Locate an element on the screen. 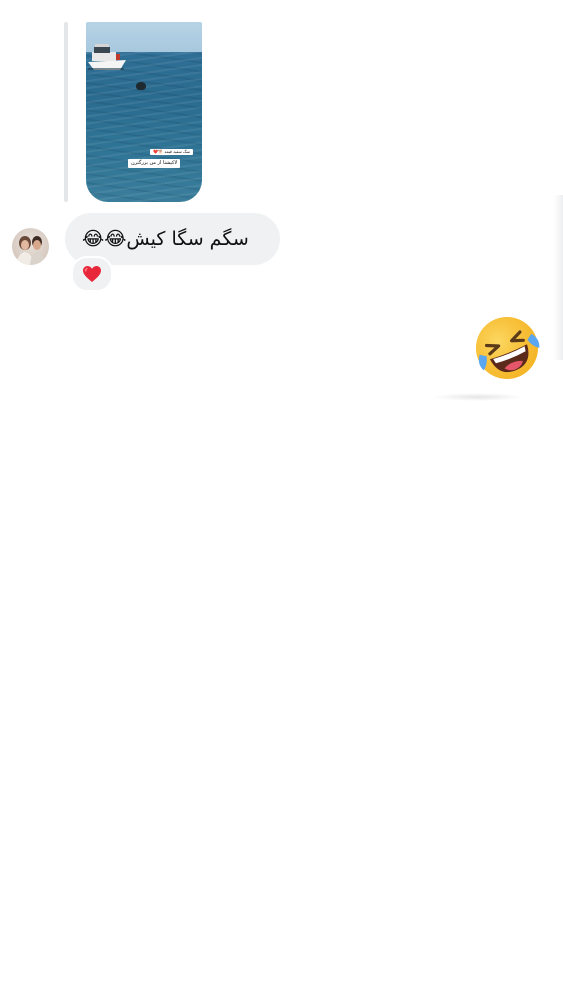  message-text: سگم سگا کیش😂😂 is located at coordinates (165, 239).